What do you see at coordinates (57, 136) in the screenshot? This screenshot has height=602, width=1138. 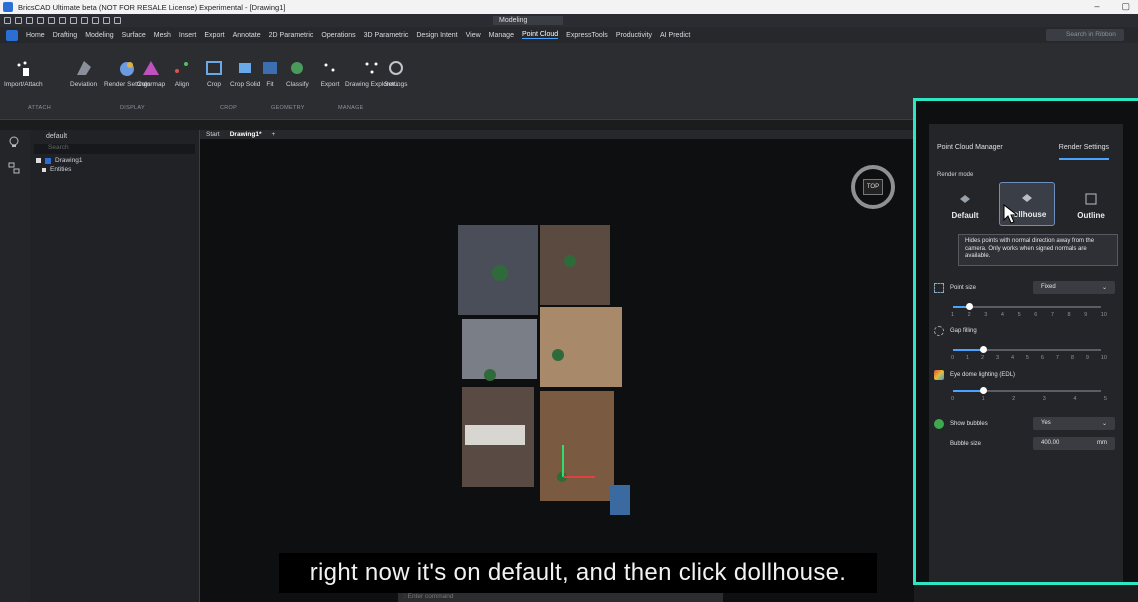 I see `panel-header: default` at bounding box center [57, 136].